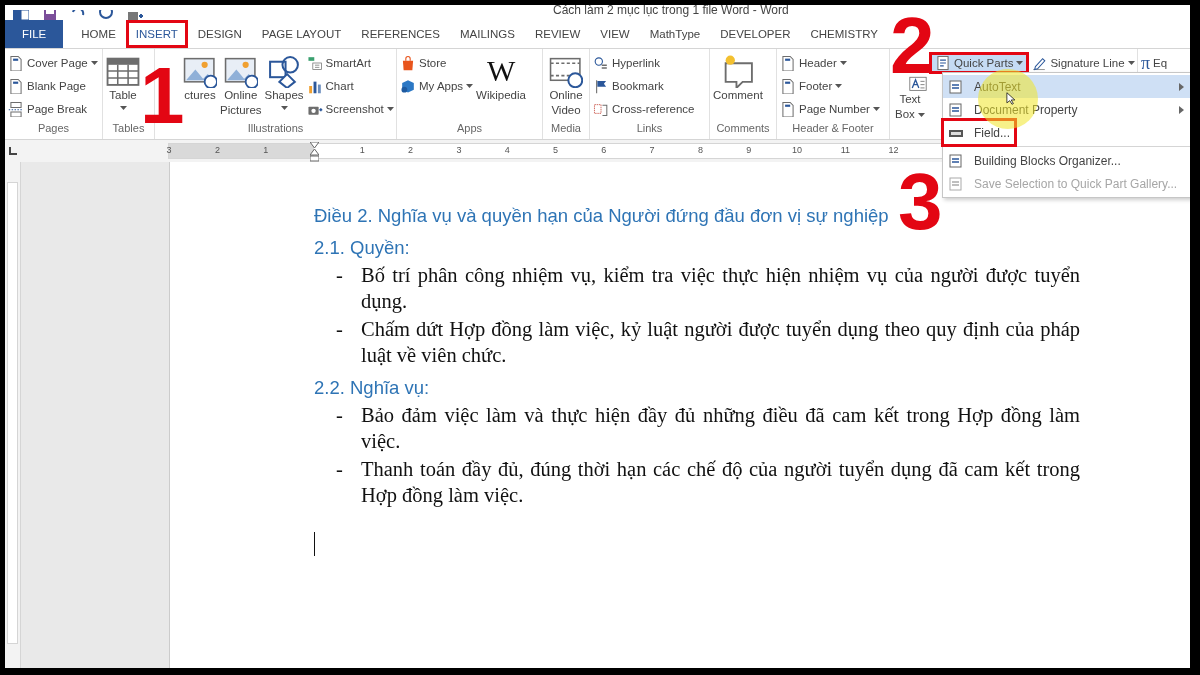  I want to click on ribbon-button: Store, so click(437, 63).